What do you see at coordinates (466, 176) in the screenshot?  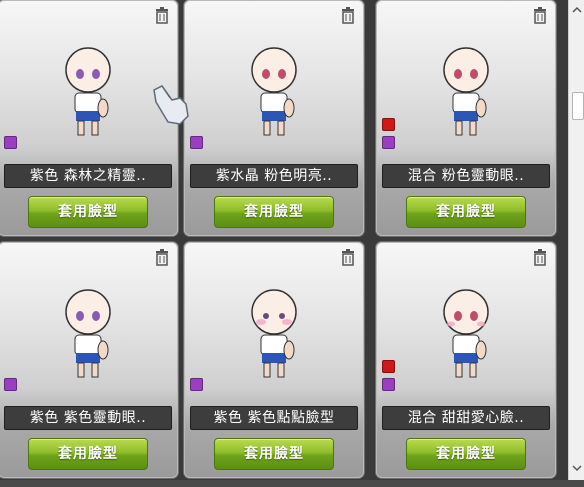 I see `face-name-label: 混合 粉色靈動眼..` at bounding box center [466, 176].